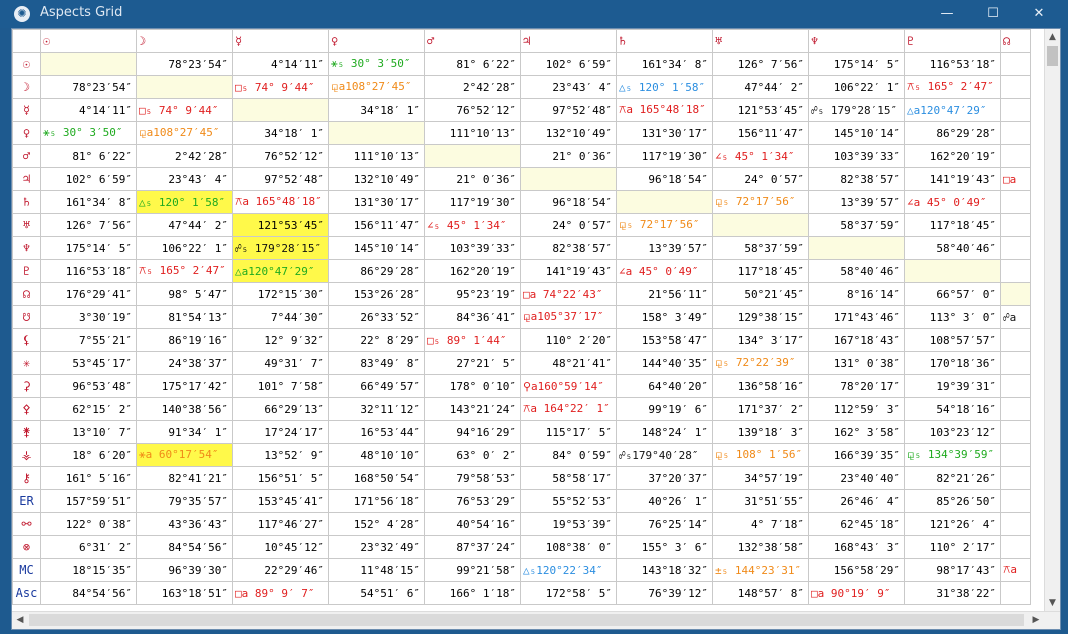 This screenshot has width=1068, height=634. What do you see at coordinates (472, 547) in the screenshot?
I see `grid-cell: 87°37′24″` at bounding box center [472, 547].